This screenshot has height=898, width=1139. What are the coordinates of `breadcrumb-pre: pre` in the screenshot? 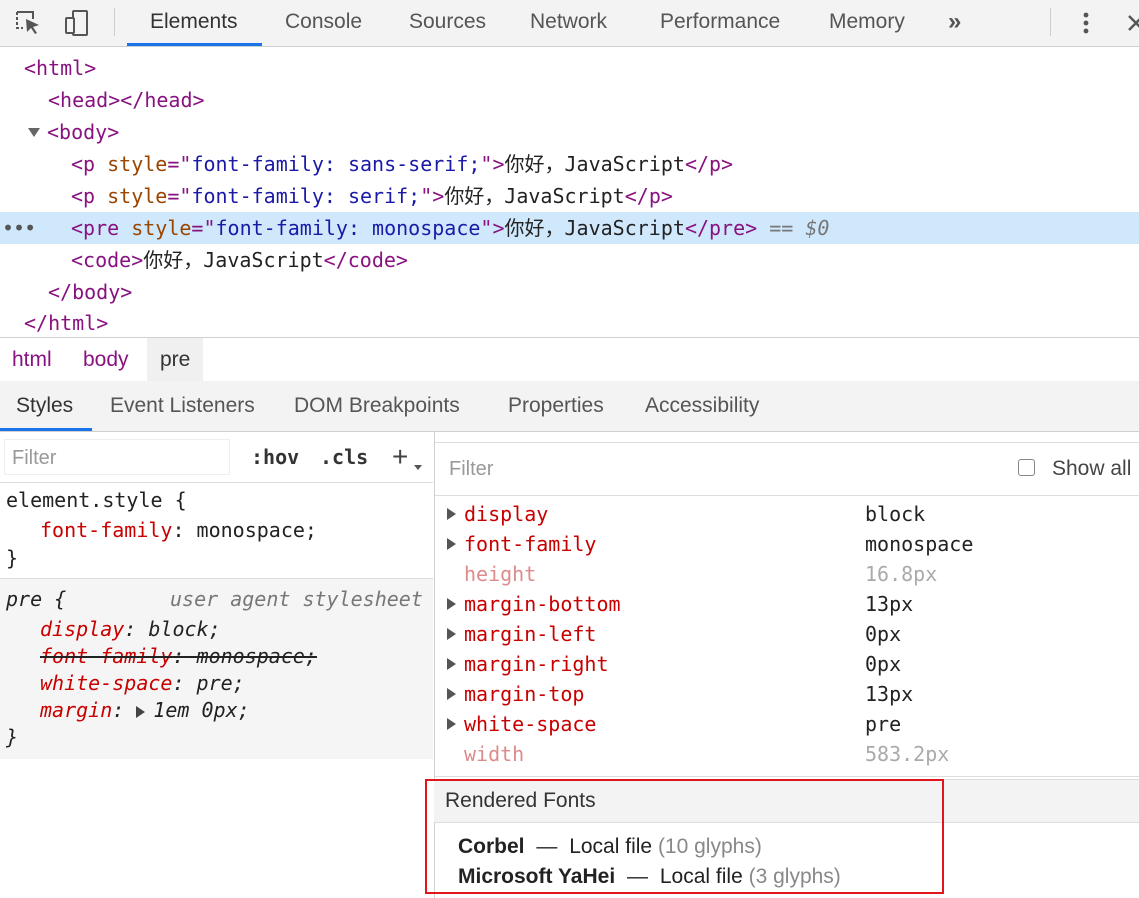 It's located at (175, 359).